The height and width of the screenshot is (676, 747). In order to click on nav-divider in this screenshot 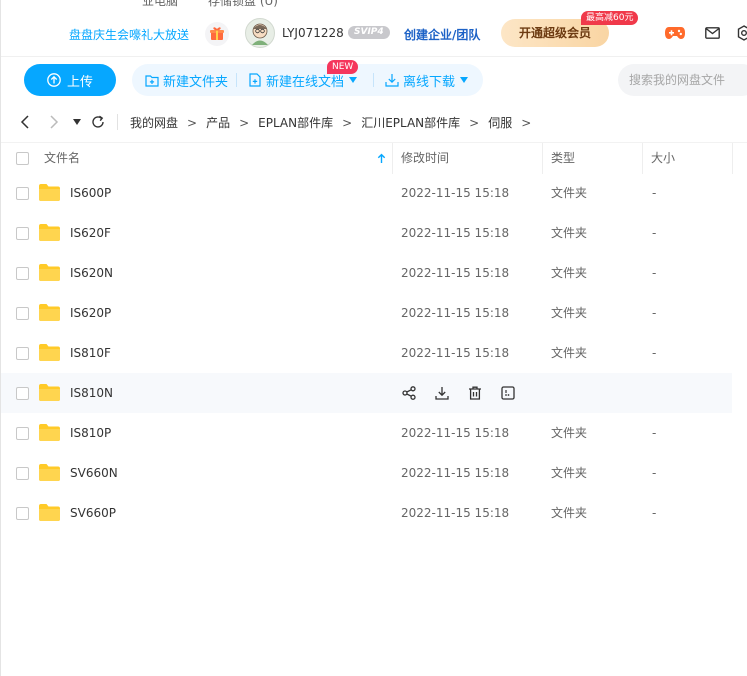, I will do `click(117, 122)`.